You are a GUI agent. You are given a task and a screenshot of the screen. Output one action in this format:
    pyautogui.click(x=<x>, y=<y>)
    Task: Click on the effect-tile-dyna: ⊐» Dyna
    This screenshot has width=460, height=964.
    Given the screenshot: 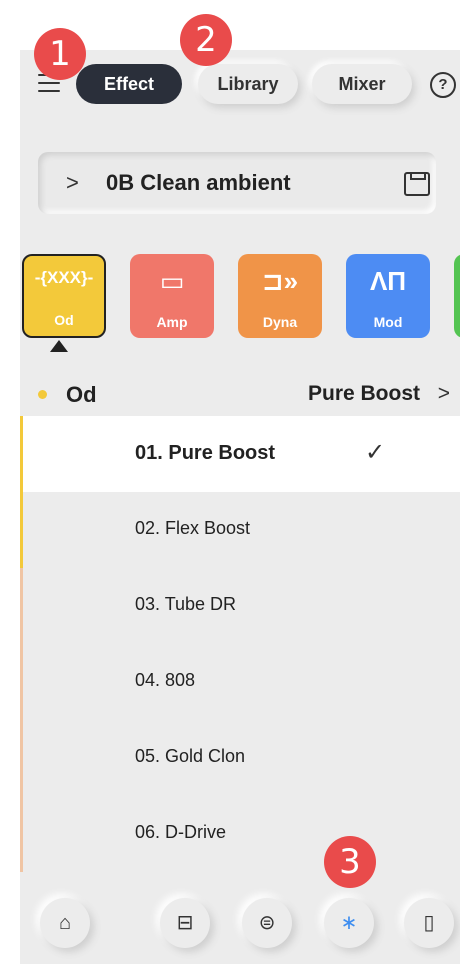 What is the action you would take?
    pyautogui.click(x=280, y=296)
    